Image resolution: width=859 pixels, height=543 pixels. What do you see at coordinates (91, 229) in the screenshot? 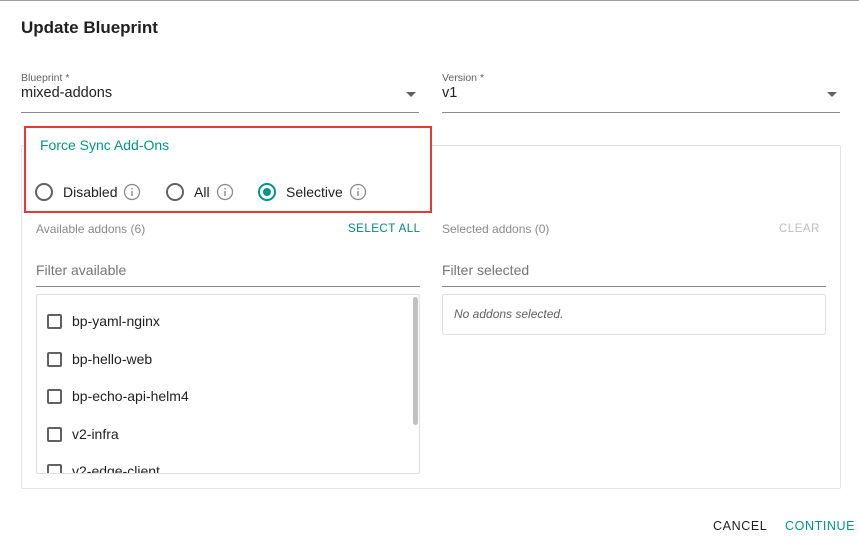
I see `available-heading: Available addons (6)` at bounding box center [91, 229].